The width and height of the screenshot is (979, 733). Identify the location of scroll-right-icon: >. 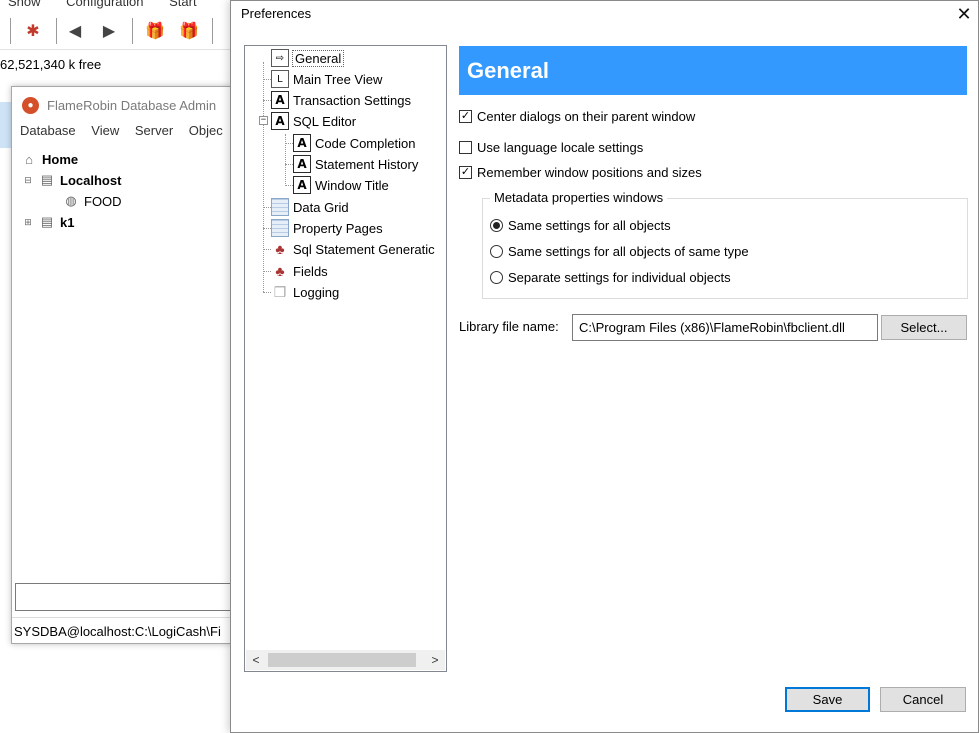
(435, 660).